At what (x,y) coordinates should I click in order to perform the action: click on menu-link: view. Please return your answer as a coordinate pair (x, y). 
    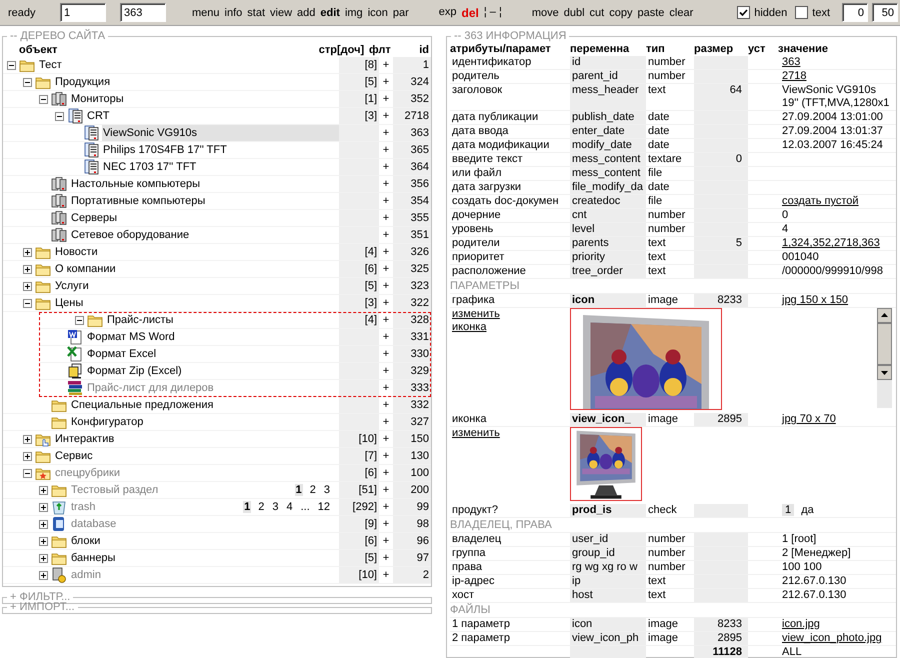
    Looking at the image, I should click on (281, 12).